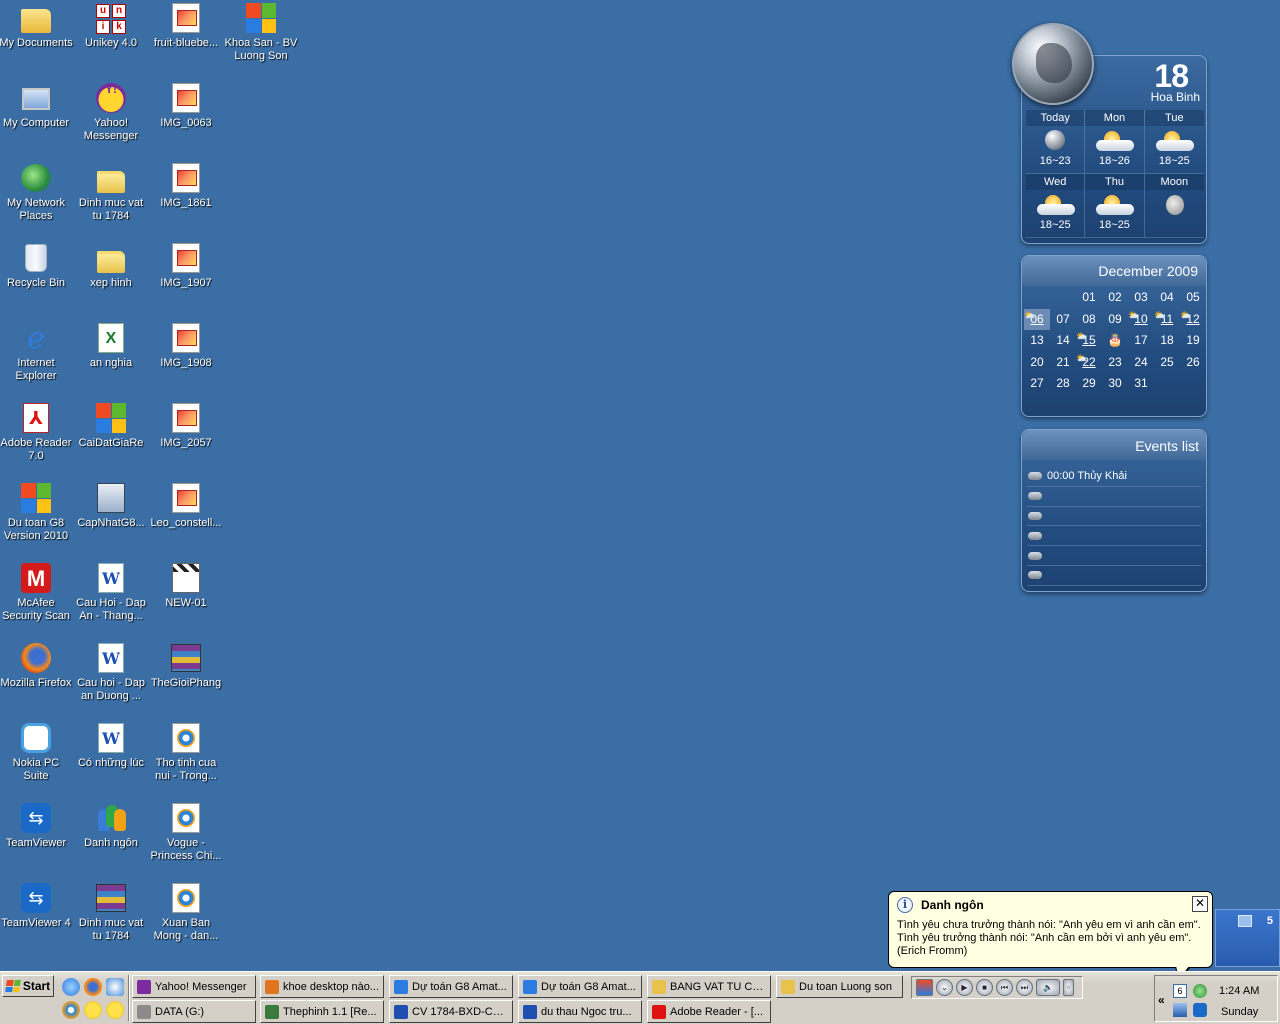  I want to click on calendar-day: 10, so click(1141, 318).